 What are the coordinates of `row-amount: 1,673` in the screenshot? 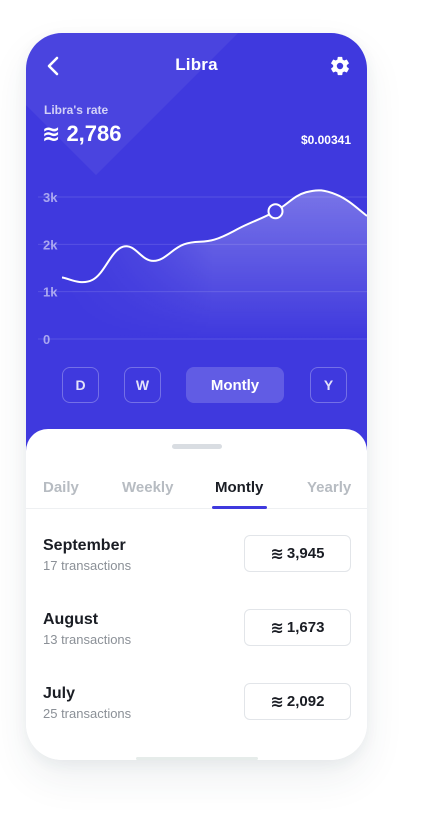 It's located at (305, 627).